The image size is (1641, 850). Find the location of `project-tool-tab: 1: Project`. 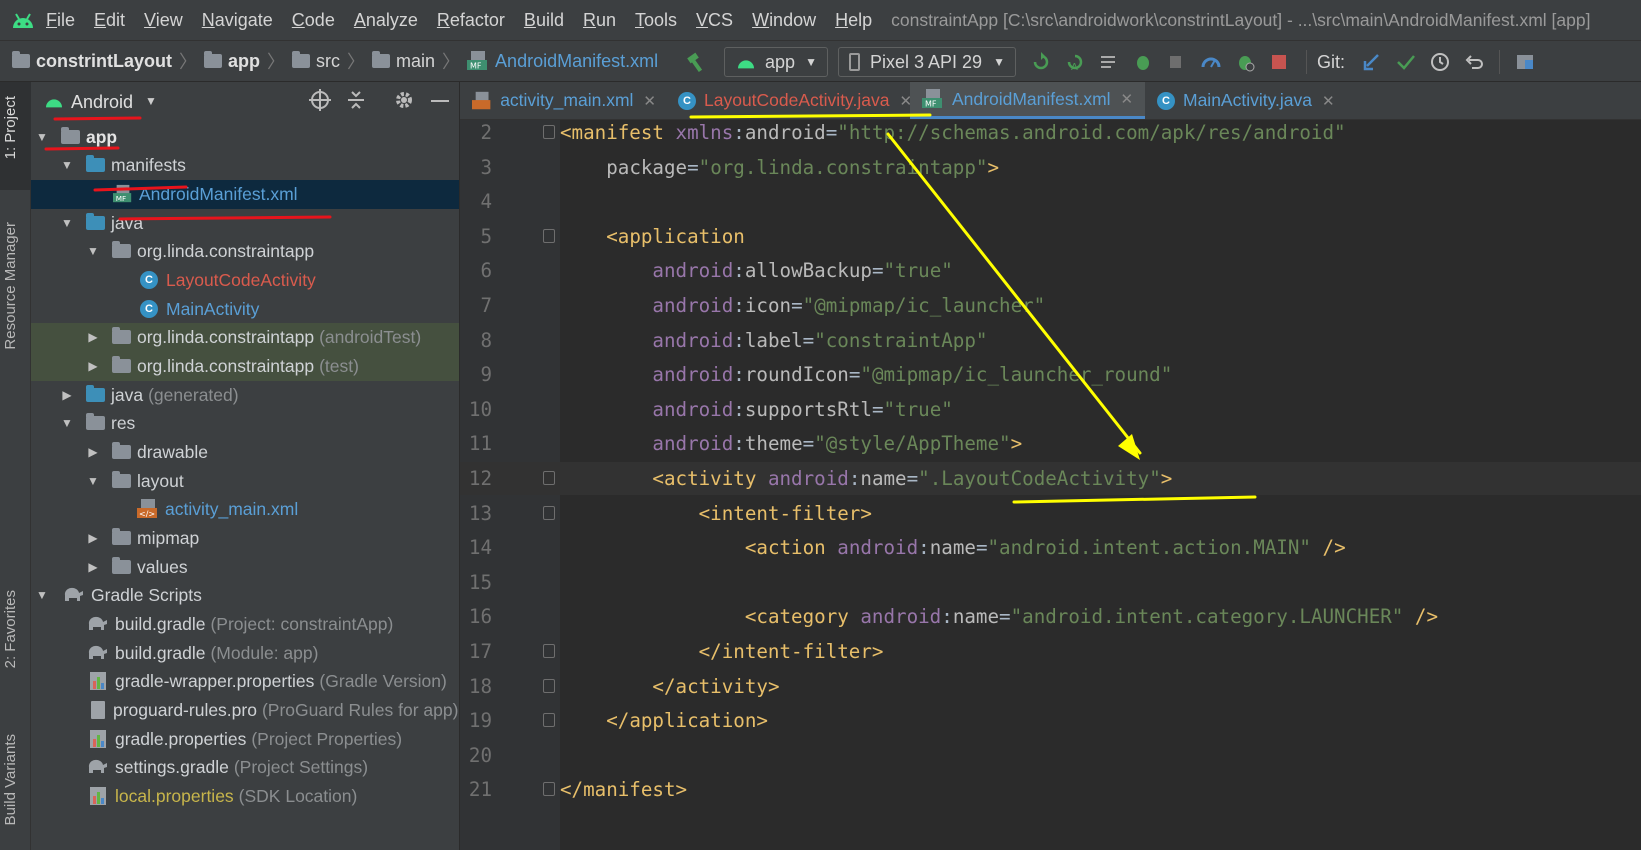

project-tool-tab: 1: Project is located at coordinates (10, 127).